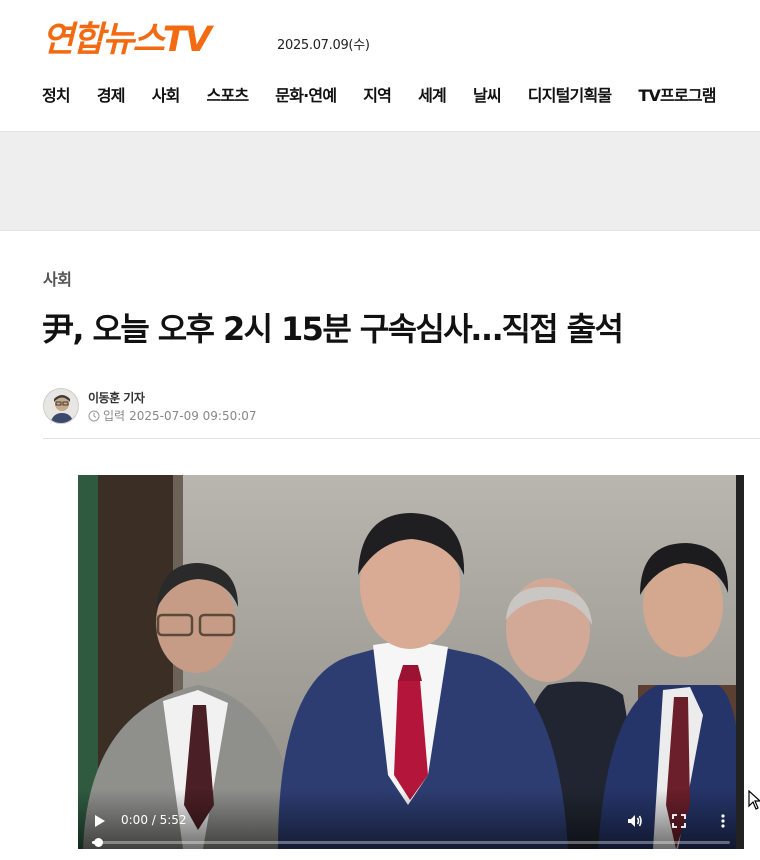 This screenshot has height=860, width=760. Describe the element at coordinates (166, 96) in the screenshot. I see `nav-item-society: 사회` at that location.